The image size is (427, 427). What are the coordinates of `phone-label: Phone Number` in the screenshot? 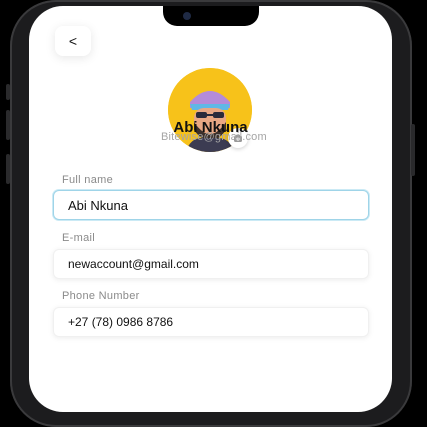 It's located at (101, 296).